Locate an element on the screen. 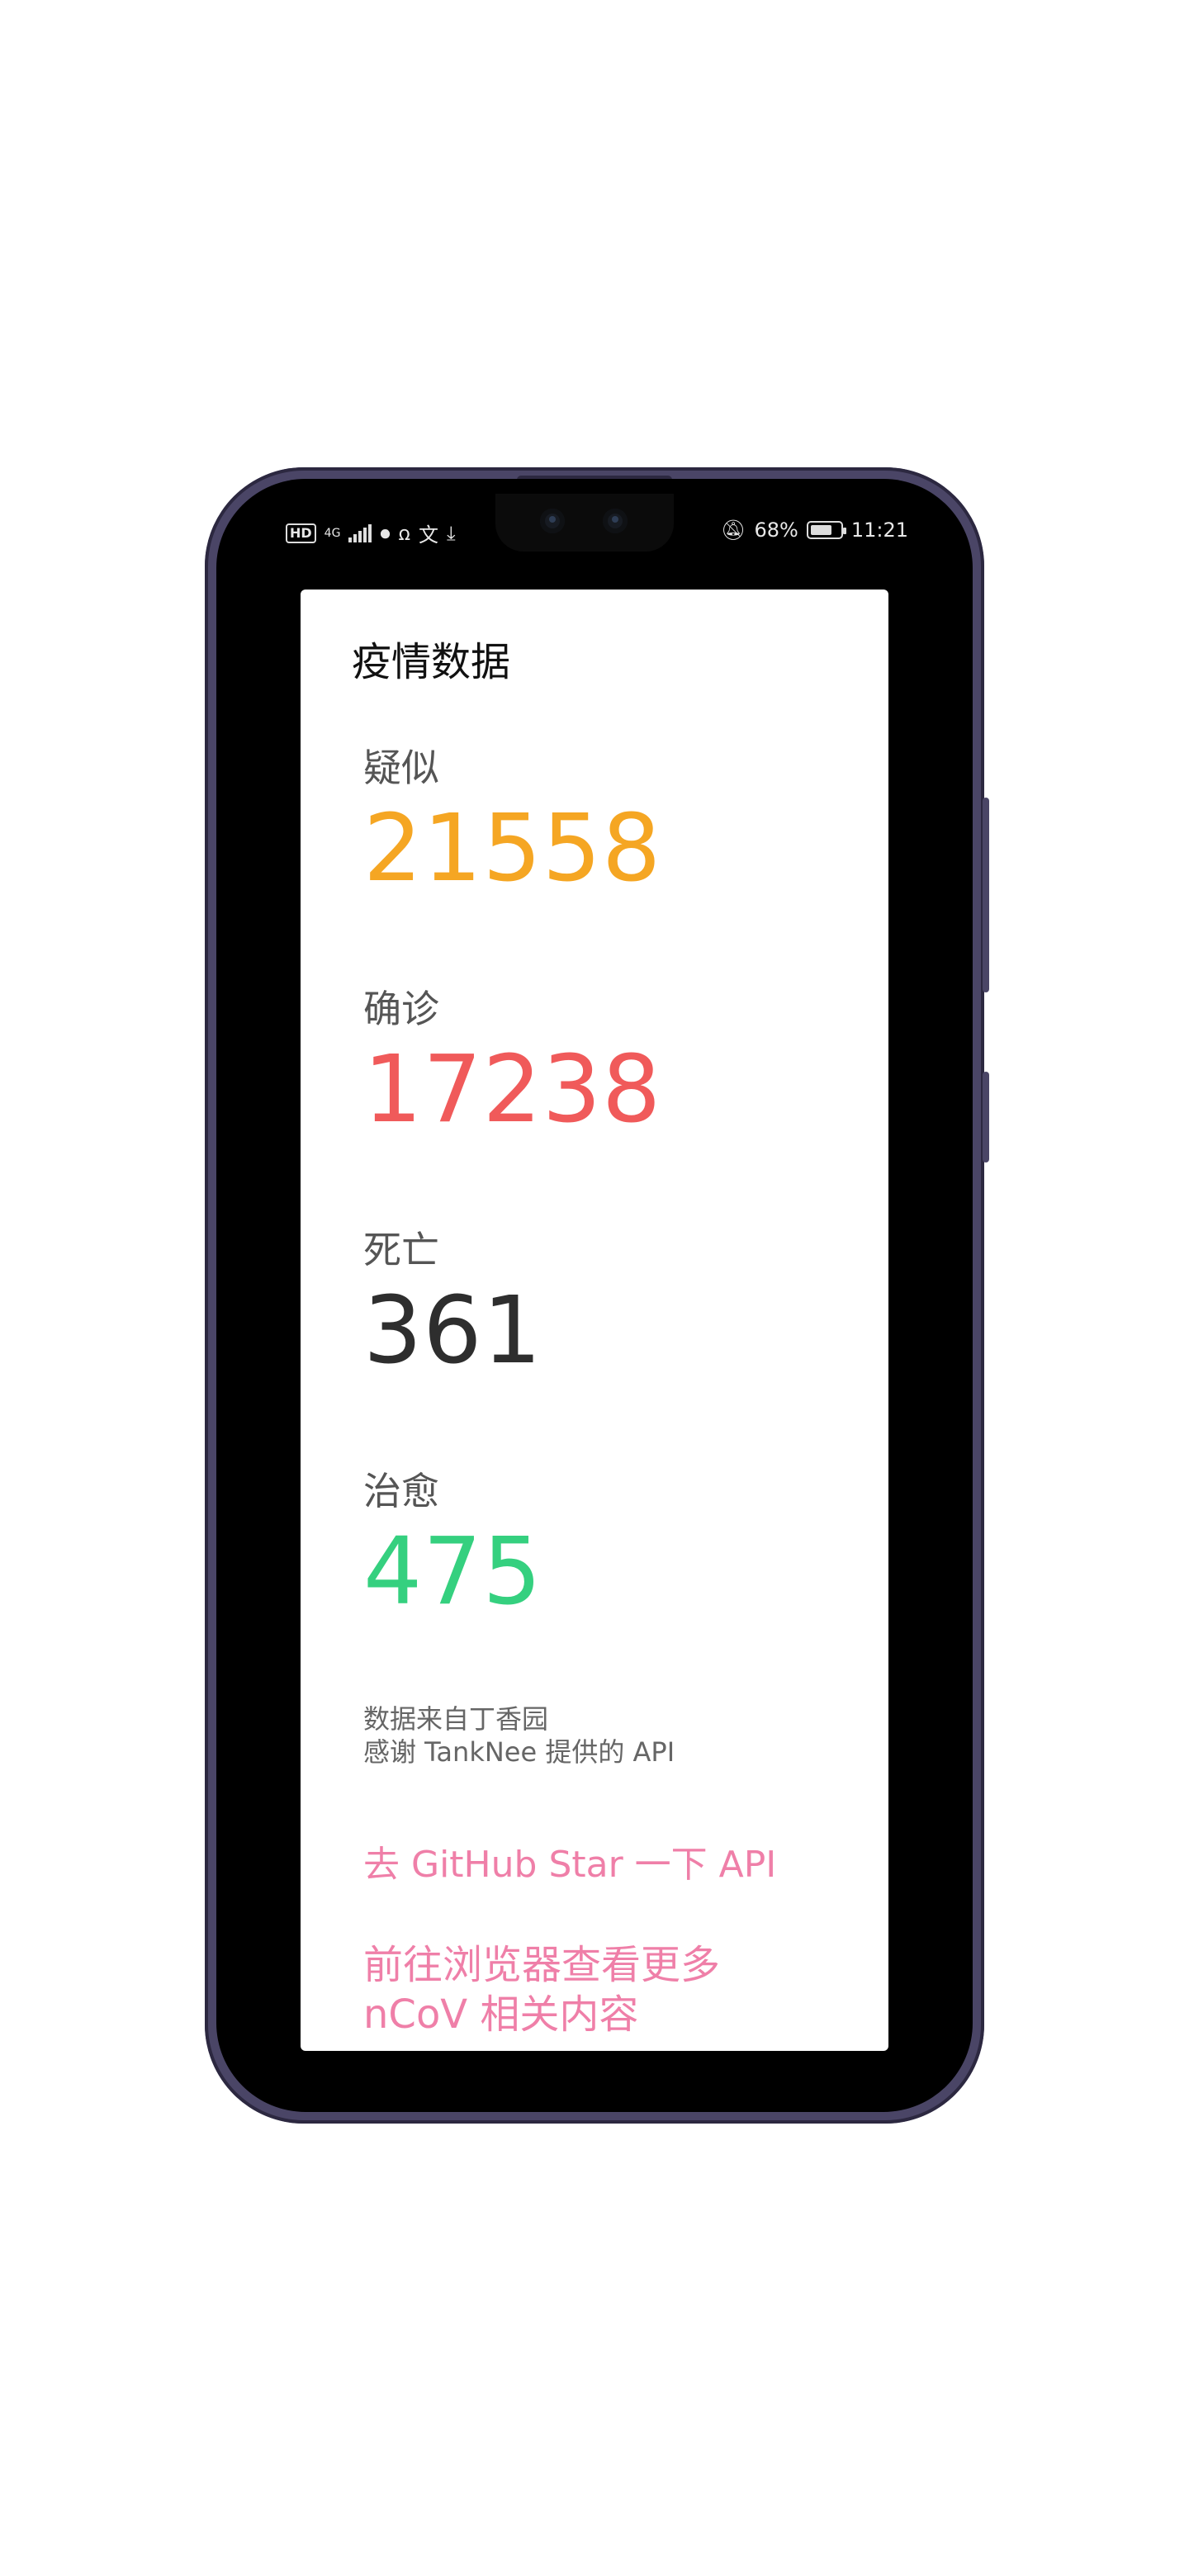 This screenshot has width=1189, height=2576. stat-value: 475 is located at coordinates (452, 1572).